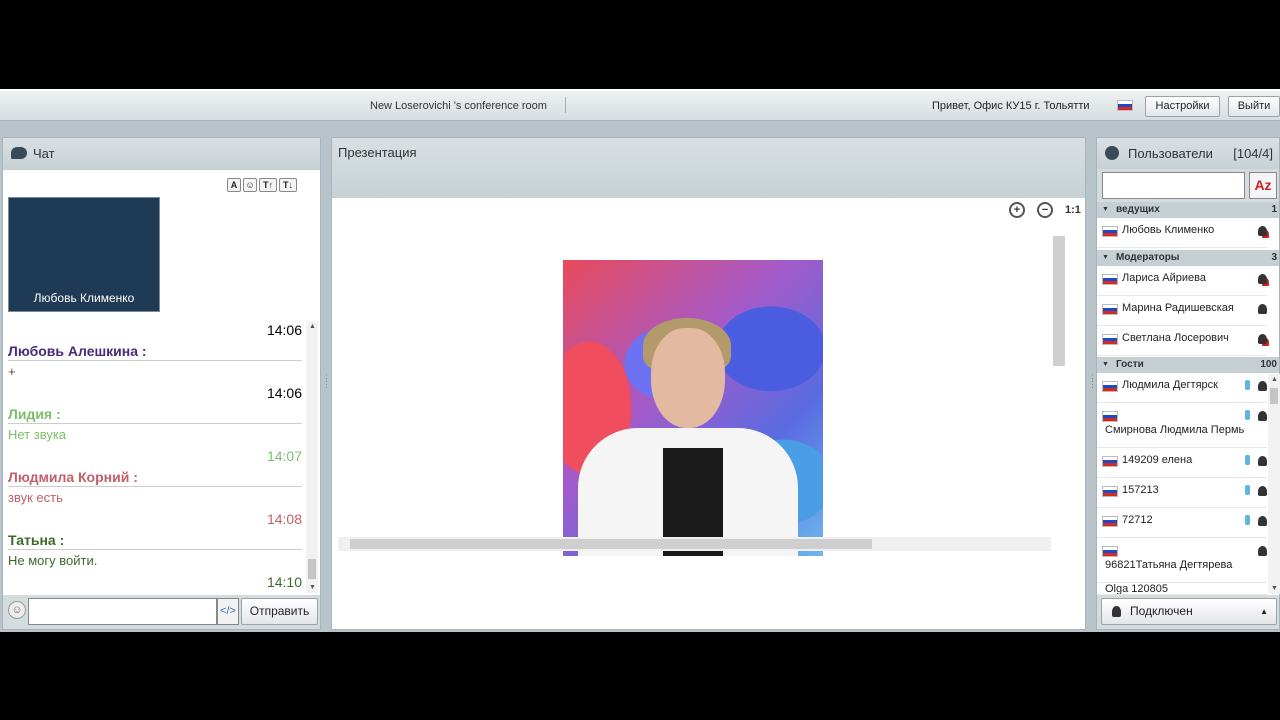 Image resolution: width=1280 pixels, height=720 pixels. I want to click on group-label: Гости, so click(1130, 364).